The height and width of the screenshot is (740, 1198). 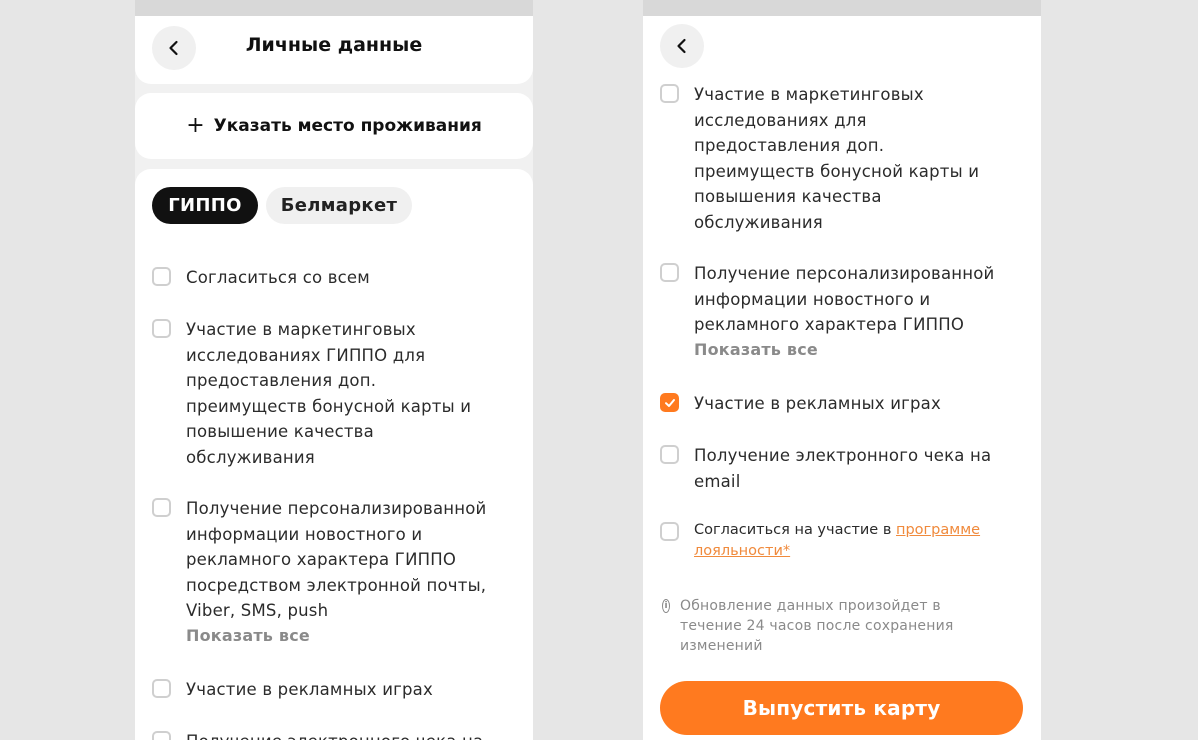 I want to click on info-icon: i, so click(x=666, y=606).